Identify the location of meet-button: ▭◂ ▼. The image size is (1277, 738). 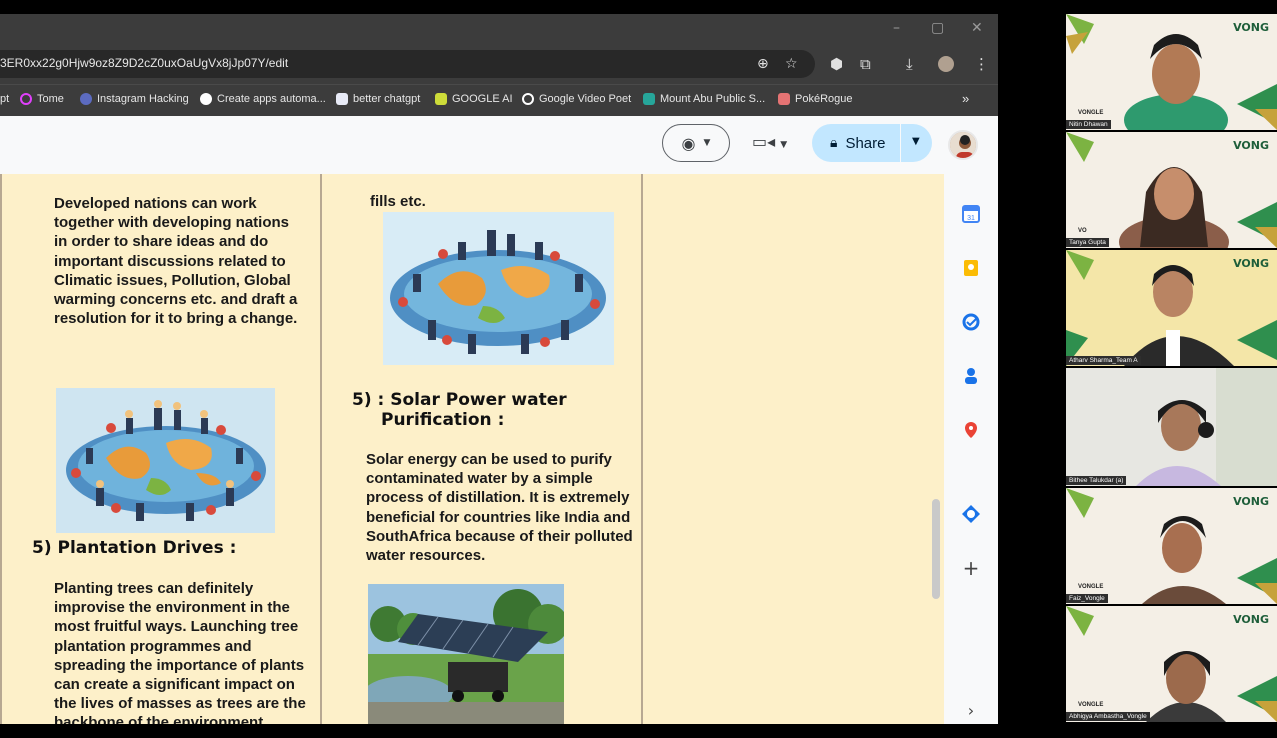
(769, 141).